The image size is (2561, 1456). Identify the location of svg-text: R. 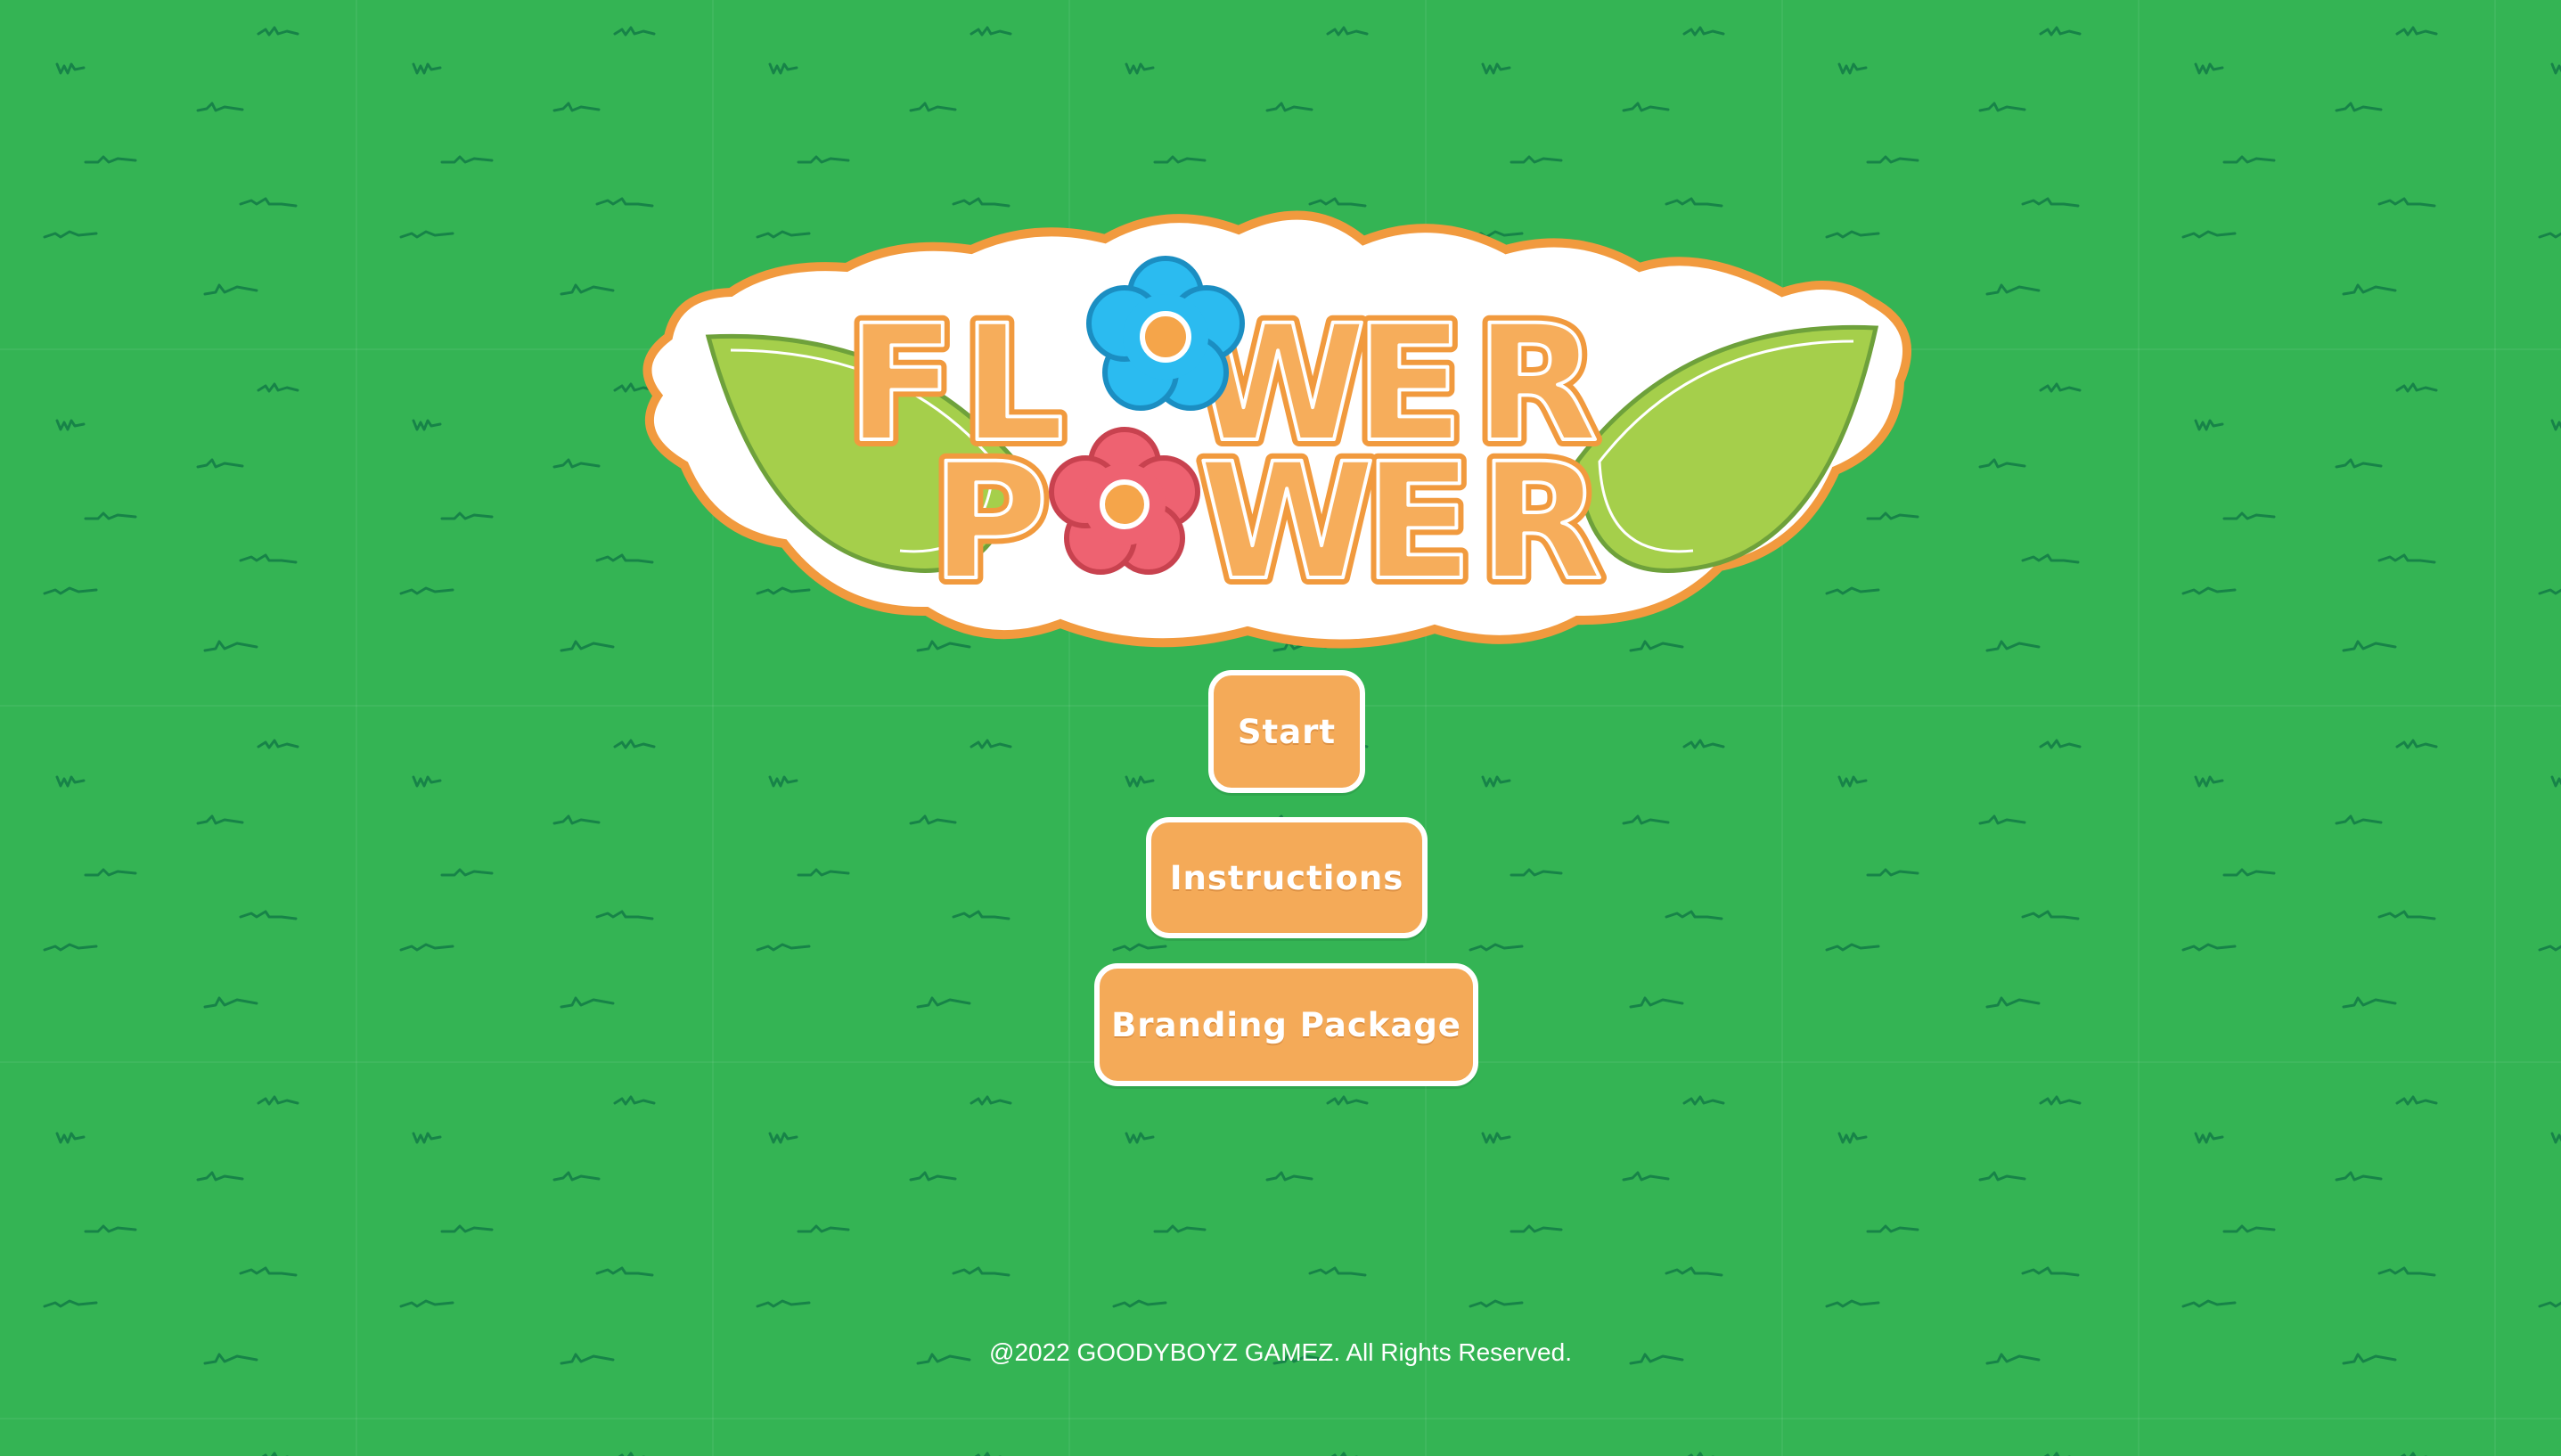
(1541, 522).